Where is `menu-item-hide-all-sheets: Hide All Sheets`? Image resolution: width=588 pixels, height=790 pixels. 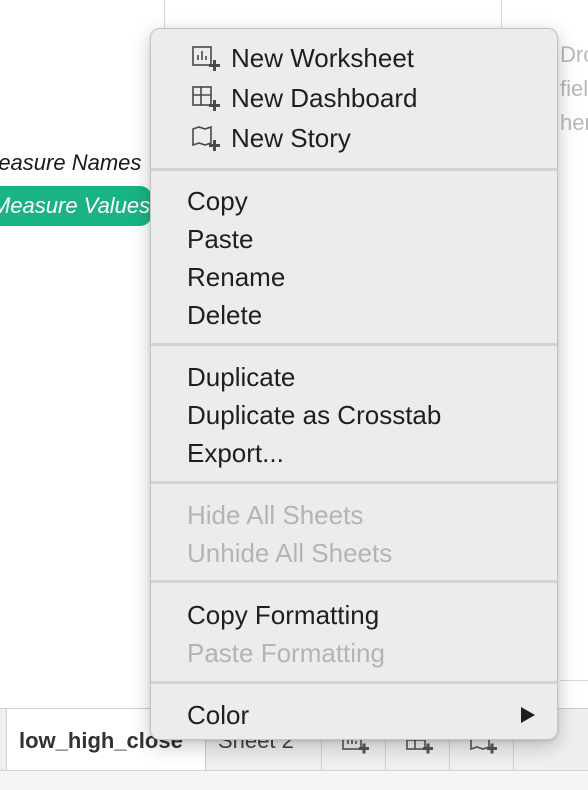 menu-item-hide-all-sheets: Hide All Sheets is located at coordinates (275, 515).